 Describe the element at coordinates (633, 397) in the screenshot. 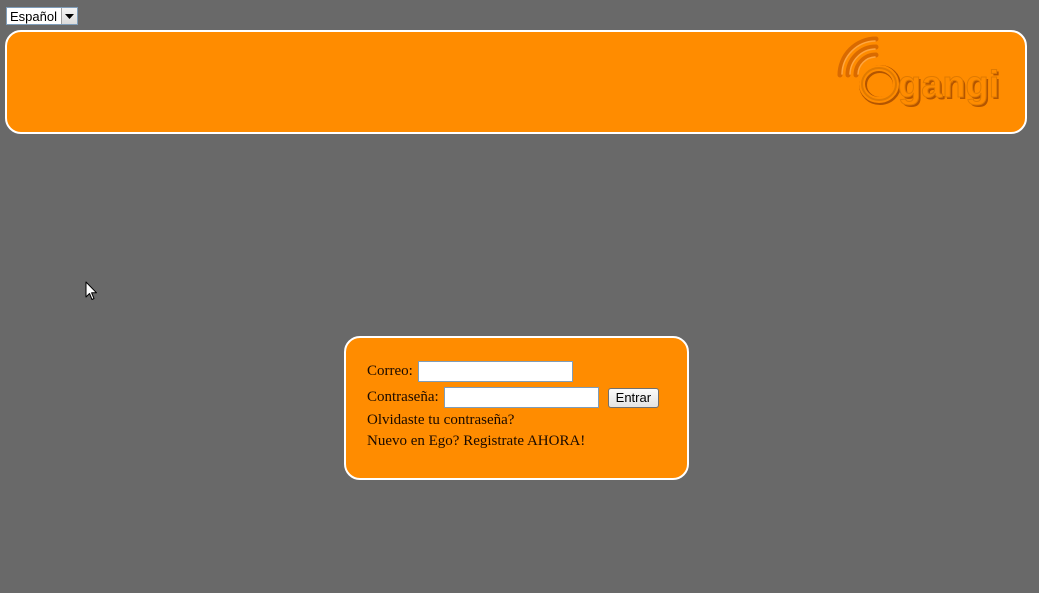

I see `submit-button: Entrar` at that location.